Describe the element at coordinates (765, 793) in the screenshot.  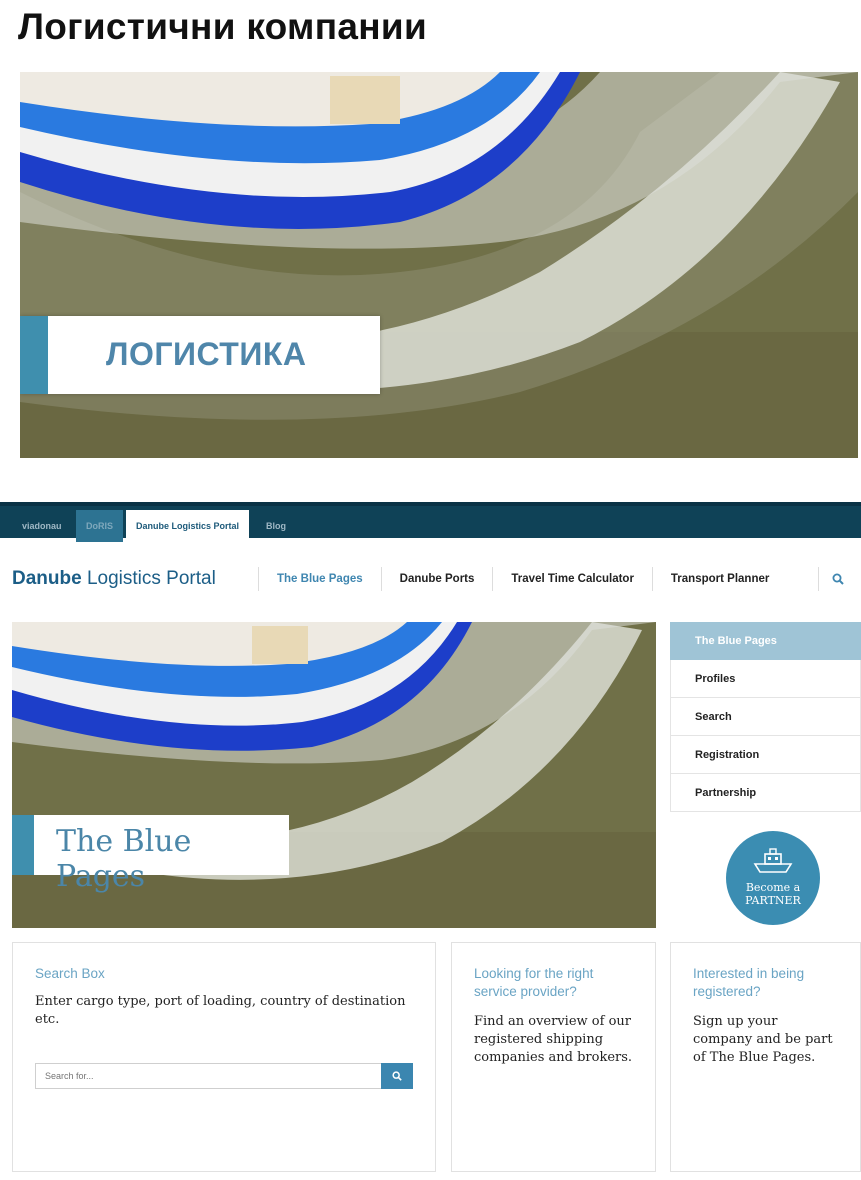
I see `sidebar-item-partnership: Partnership` at that location.